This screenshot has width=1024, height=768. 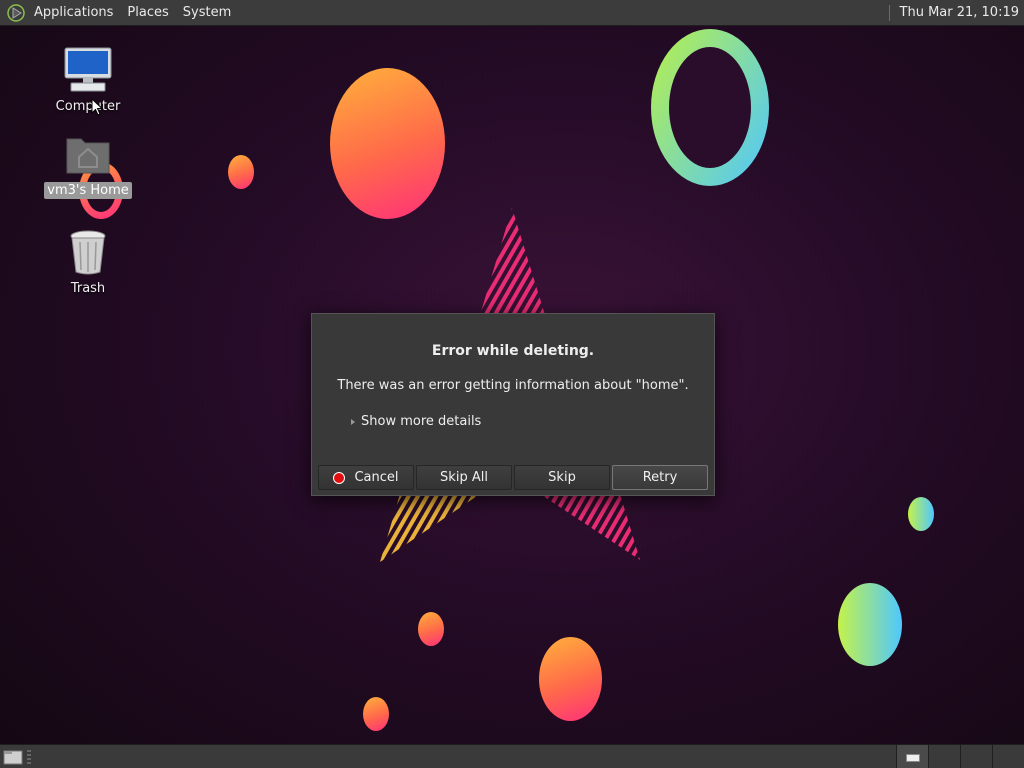 I want to click on mate-logo-icon, so click(x=16, y=12).